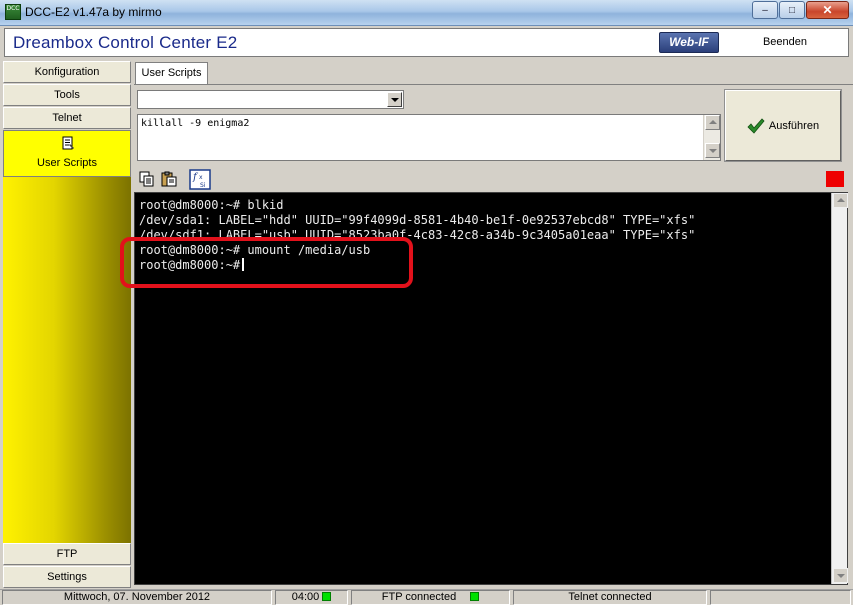 The image size is (853, 605). I want to click on status-ftp-panel: FTP connected, so click(430, 597).